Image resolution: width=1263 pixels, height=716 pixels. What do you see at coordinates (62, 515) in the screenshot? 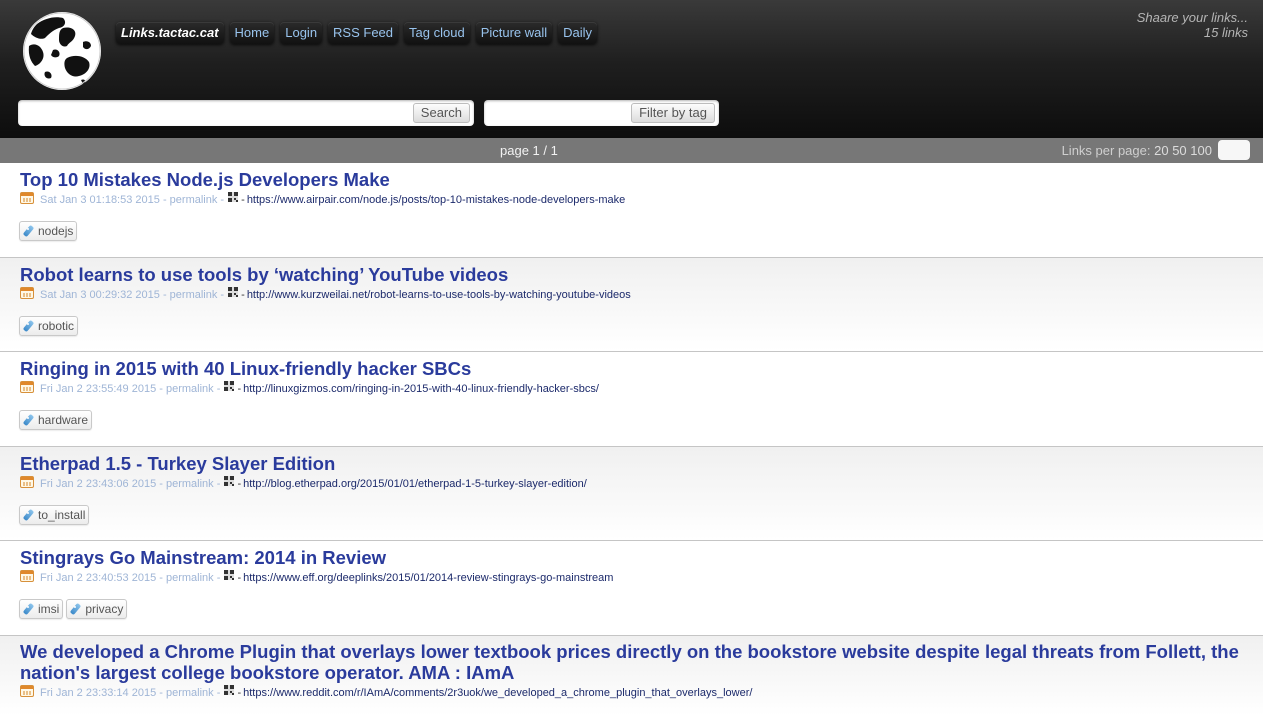
I see `tag-label: to_install` at bounding box center [62, 515].